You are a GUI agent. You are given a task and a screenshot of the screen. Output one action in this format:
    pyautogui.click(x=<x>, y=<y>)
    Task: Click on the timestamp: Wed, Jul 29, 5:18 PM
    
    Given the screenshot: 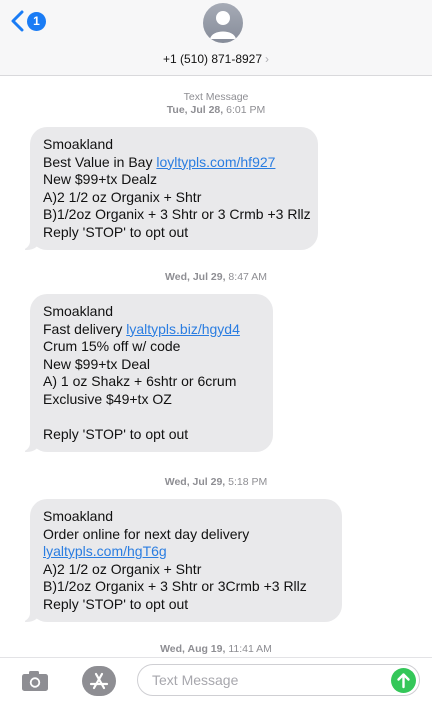 What is the action you would take?
    pyautogui.click(x=216, y=482)
    